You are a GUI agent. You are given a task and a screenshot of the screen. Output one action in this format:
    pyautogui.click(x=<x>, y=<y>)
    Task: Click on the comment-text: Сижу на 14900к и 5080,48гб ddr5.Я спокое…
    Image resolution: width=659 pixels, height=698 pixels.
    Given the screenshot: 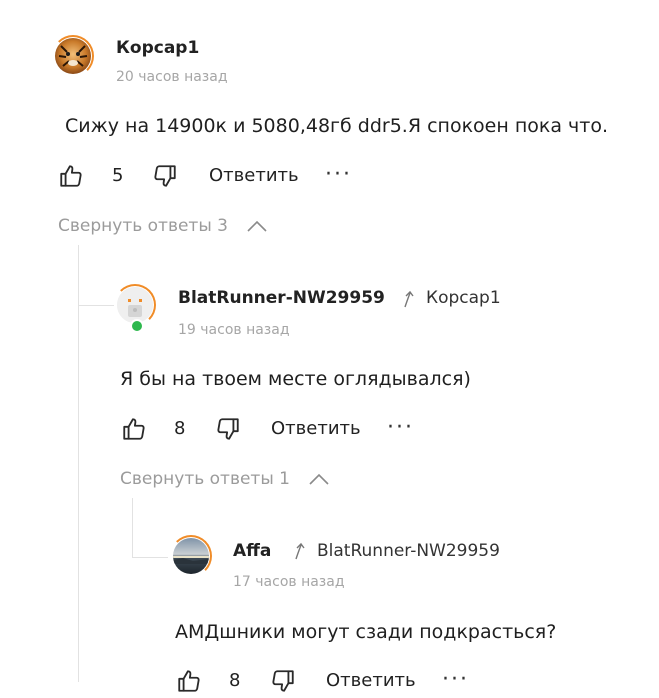 What is the action you would take?
    pyautogui.click(x=336, y=126)
    